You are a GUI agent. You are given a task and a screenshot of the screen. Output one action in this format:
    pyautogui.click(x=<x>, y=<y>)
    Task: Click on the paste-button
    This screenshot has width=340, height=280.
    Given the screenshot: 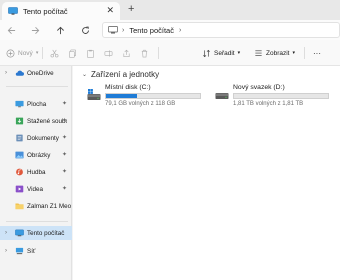 What is the action you would take?
    pyautogui.click(x=90, y=53)
    